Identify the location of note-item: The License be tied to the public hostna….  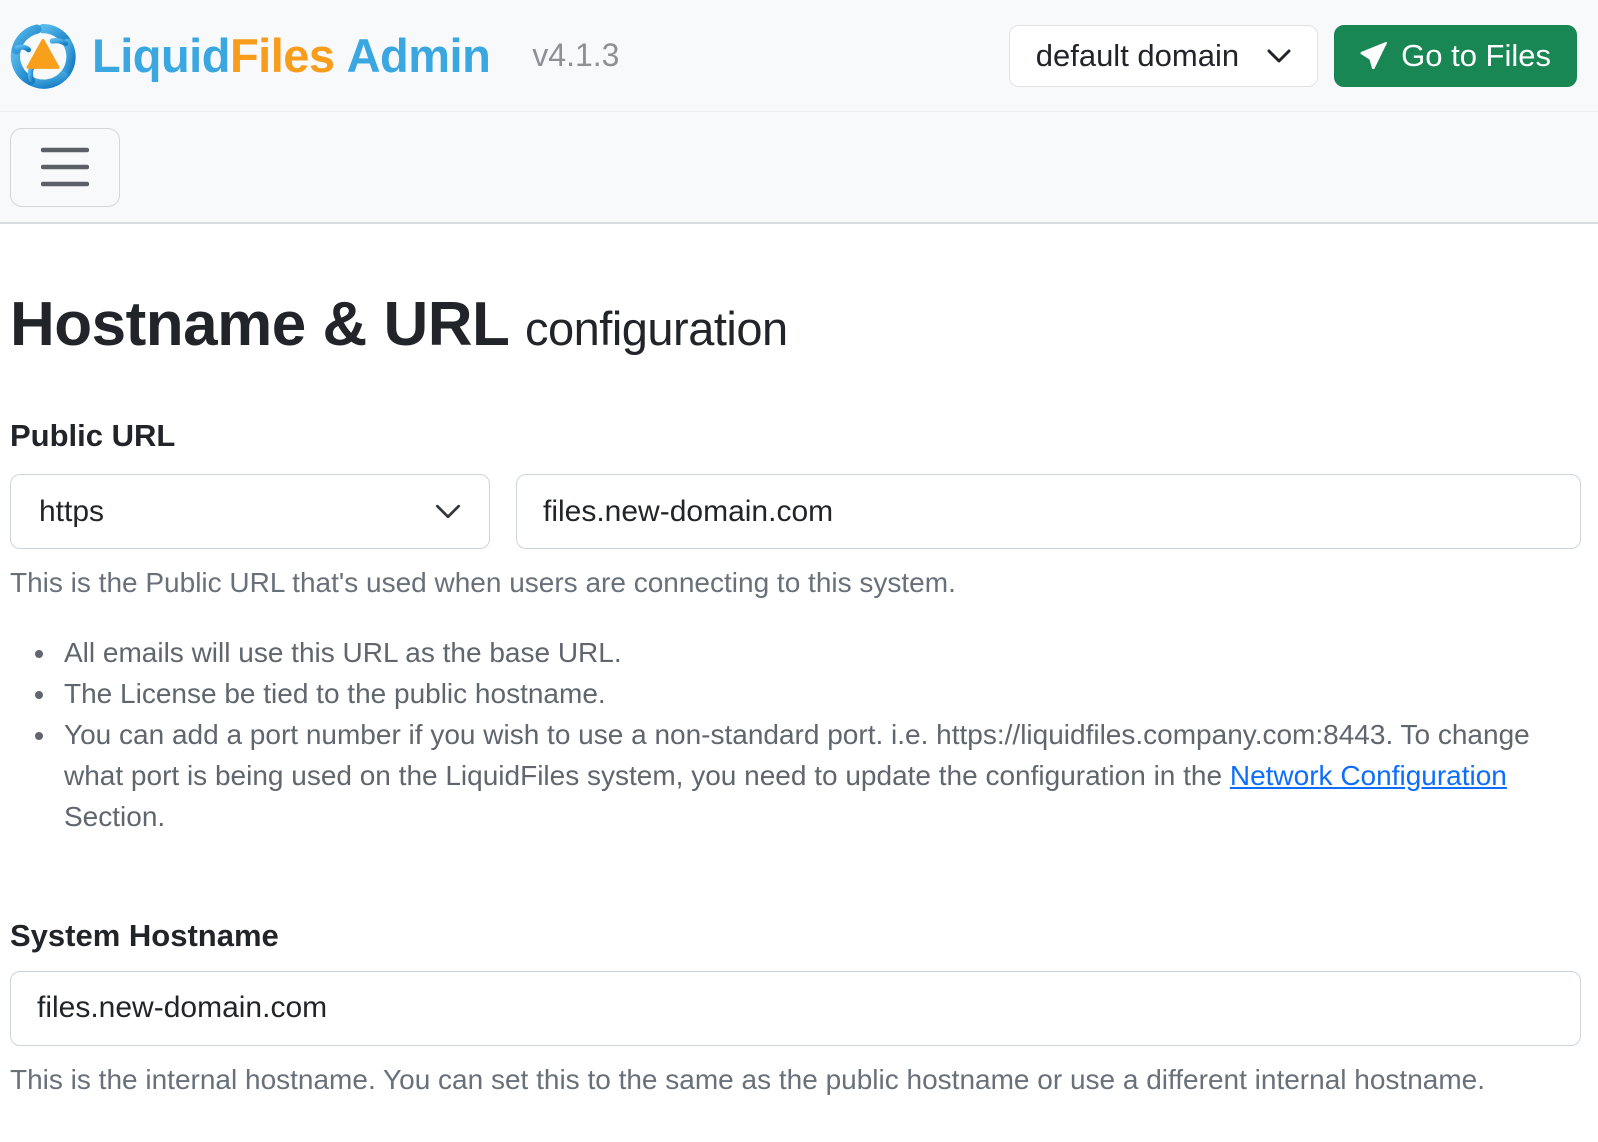
(819, 693).